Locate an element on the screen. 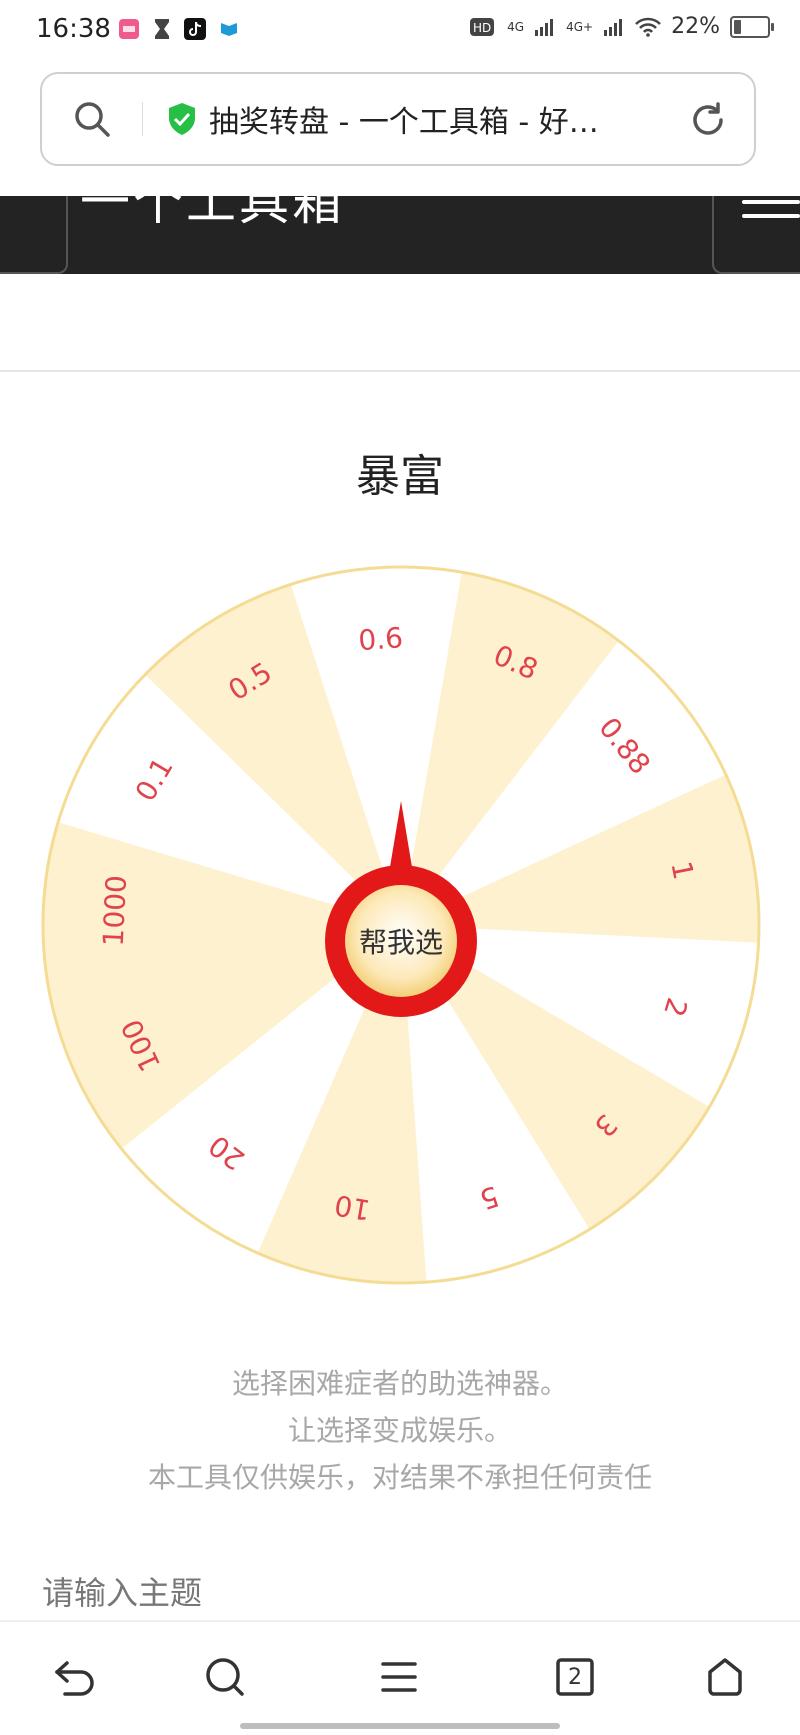 Image resolution: width=800 pixels, height=1735 pixels. address-search-button is located at coordinates (92, 119).